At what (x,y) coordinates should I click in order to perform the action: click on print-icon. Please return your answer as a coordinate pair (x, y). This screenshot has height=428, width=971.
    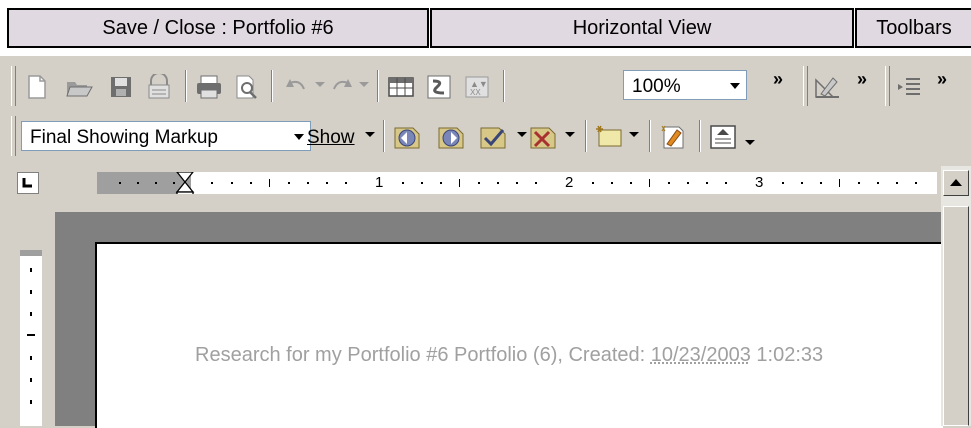
    Looking at the image, I should click on (209, 87).